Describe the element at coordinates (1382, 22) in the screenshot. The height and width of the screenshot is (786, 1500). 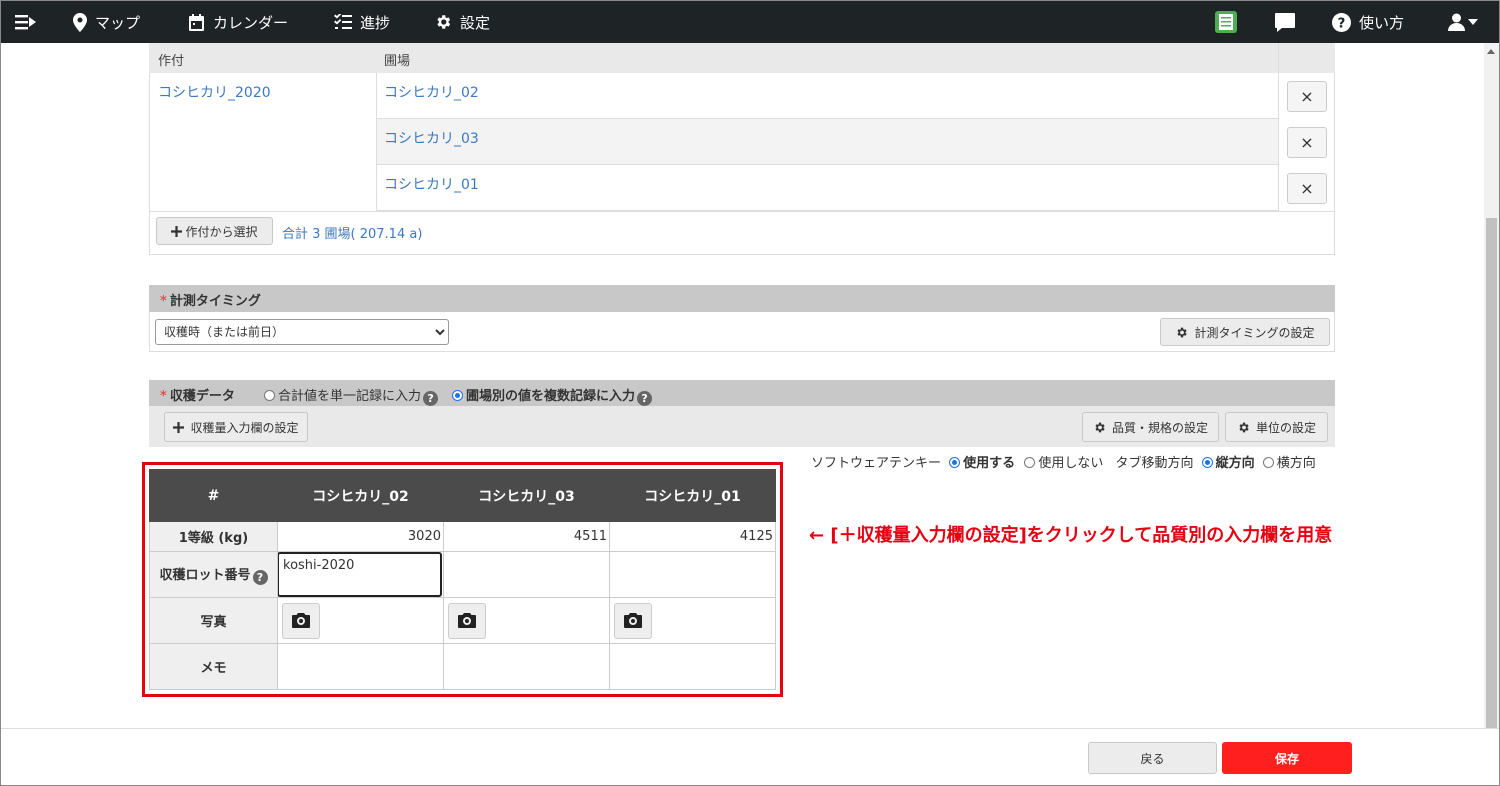
I see `nav-help-label: 使い方` at that location.